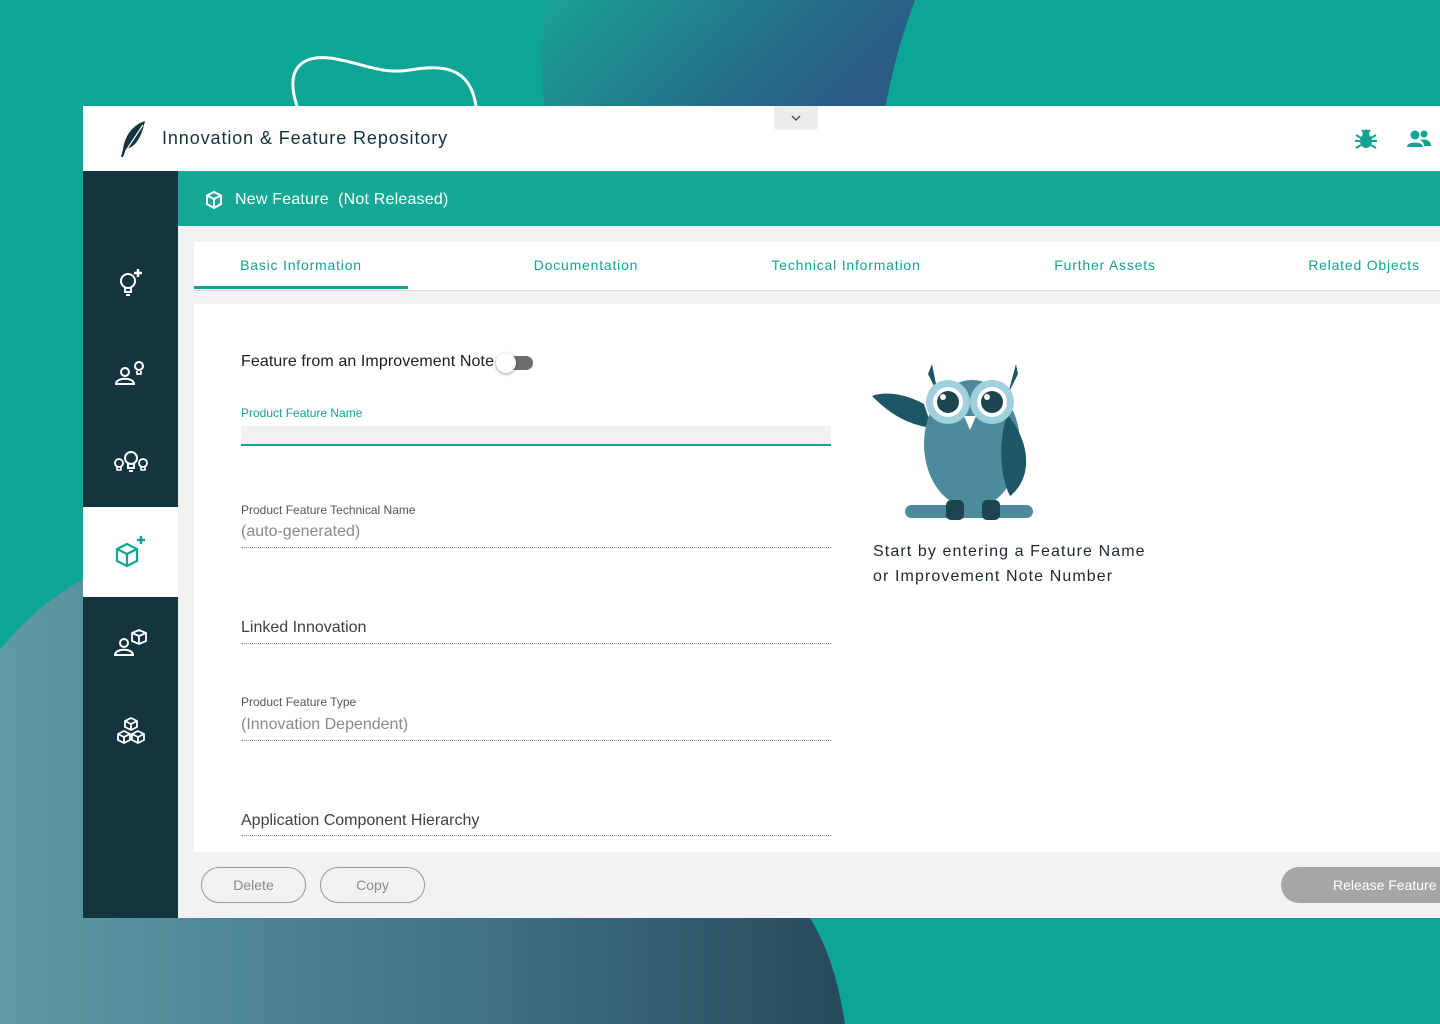 The height and width of the screenshot is (1024, 1440). Describe the element at coordinates (301, 531) in the screenshot. I see `technical-name-value: (auto-generated)` at that location.